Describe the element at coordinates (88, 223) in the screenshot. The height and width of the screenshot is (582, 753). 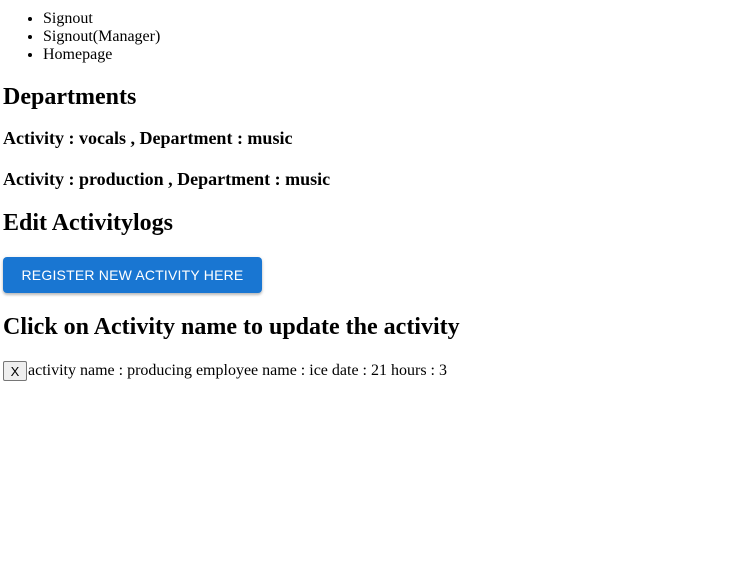
I see `edit-activitylogs-heading: Edit Activitylogs` at that location.